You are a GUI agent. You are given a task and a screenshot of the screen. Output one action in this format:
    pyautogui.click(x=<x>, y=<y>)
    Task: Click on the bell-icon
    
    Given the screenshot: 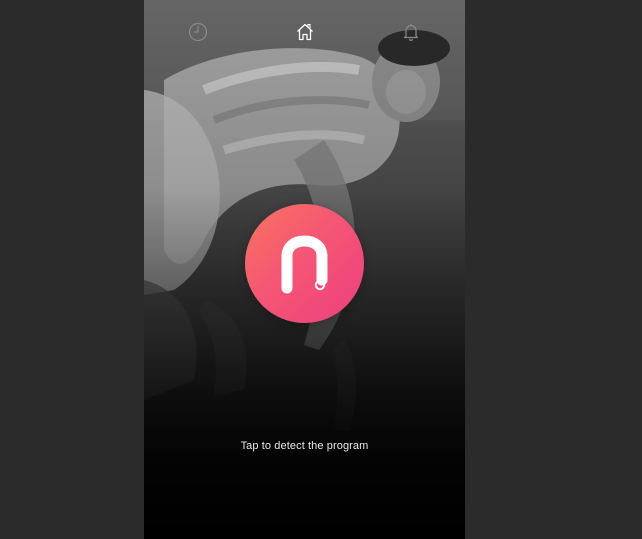 What is the action you would take?
    pyautogui.click(x=411, y=33)
    